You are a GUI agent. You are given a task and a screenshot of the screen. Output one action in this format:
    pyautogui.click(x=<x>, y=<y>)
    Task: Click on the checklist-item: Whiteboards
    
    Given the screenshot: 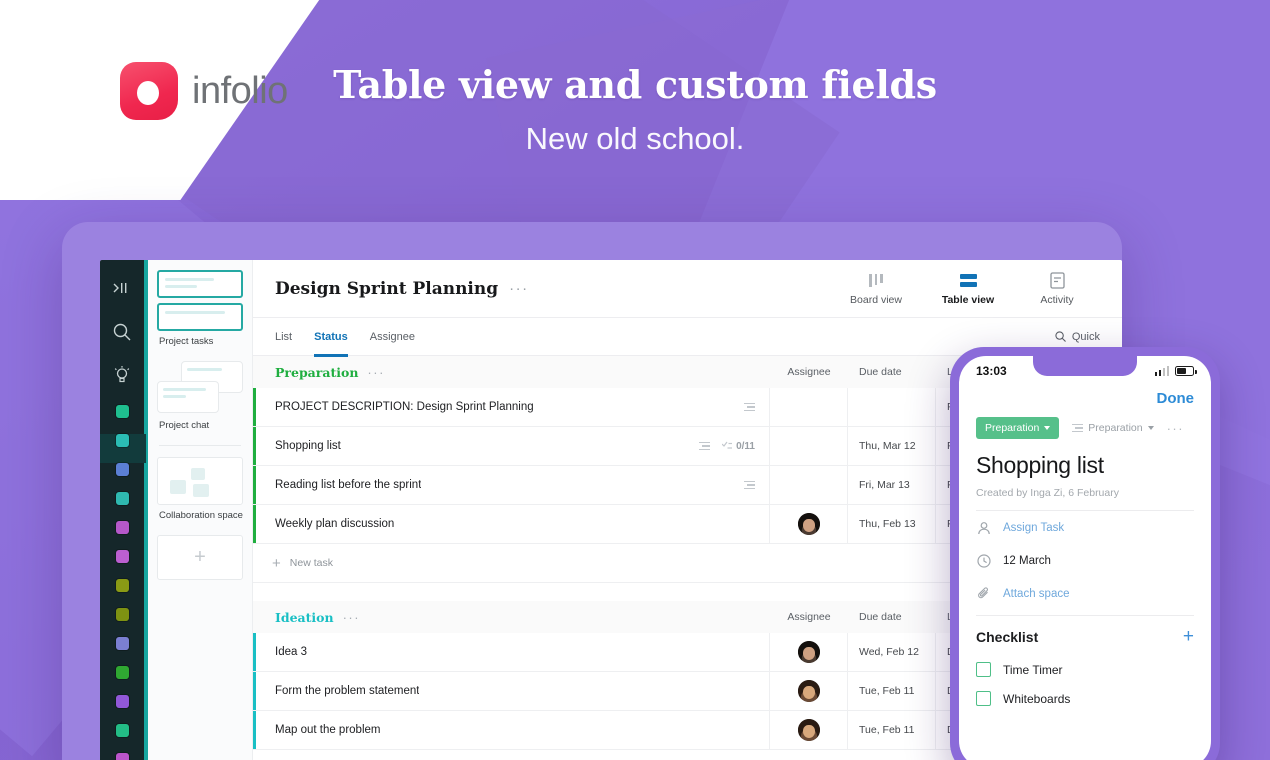 What is the action you would take?
    pyautogui.click(x=1085, y=698)
    